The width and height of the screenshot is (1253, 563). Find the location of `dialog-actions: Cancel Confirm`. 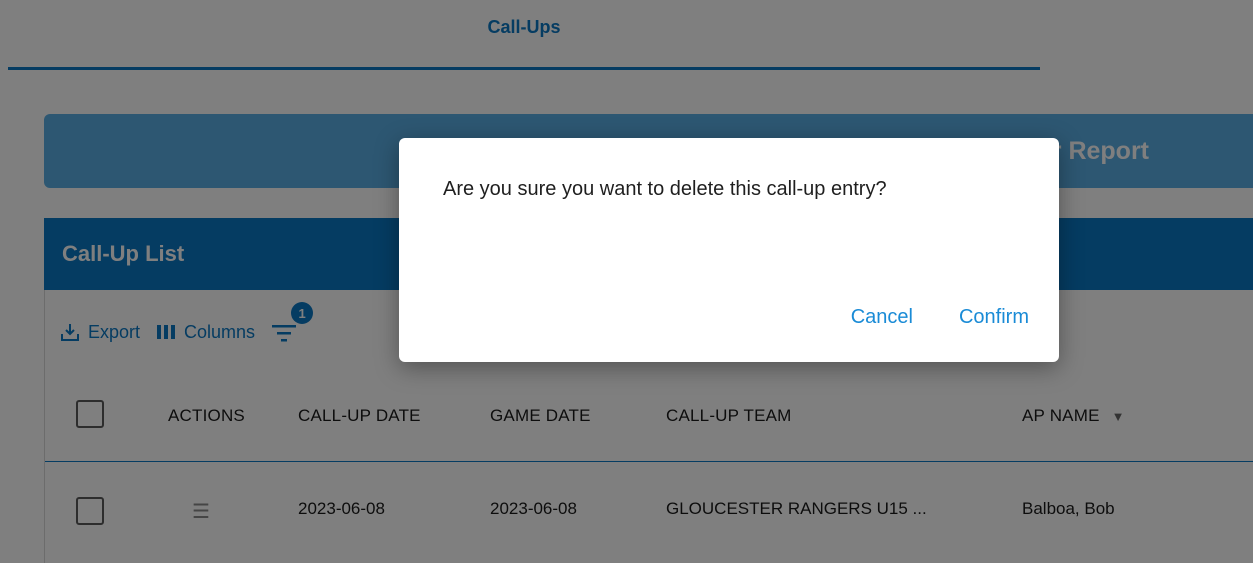

dialog-actions: Cancel Confirm is located at coordinates (940, 317).